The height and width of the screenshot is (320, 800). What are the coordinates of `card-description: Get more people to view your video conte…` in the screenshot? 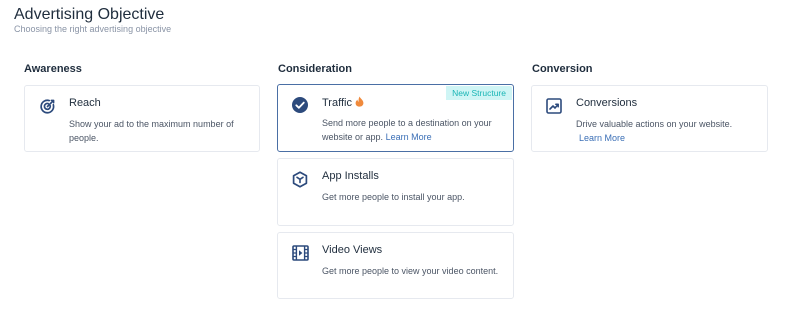 It's located at (410, 271).